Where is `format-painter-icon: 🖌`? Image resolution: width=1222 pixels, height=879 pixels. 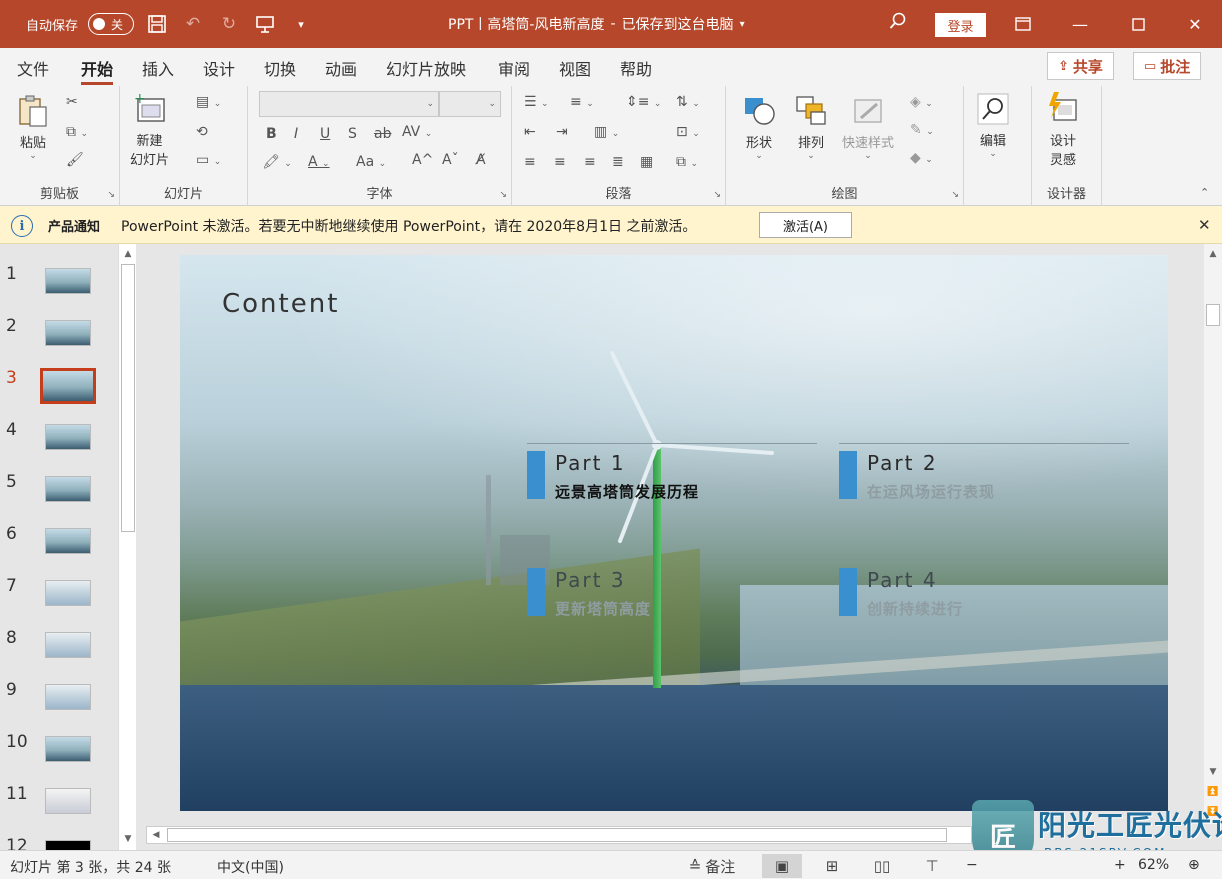
format-painter-icon: 🖌 is located at coordinates (75, 160).